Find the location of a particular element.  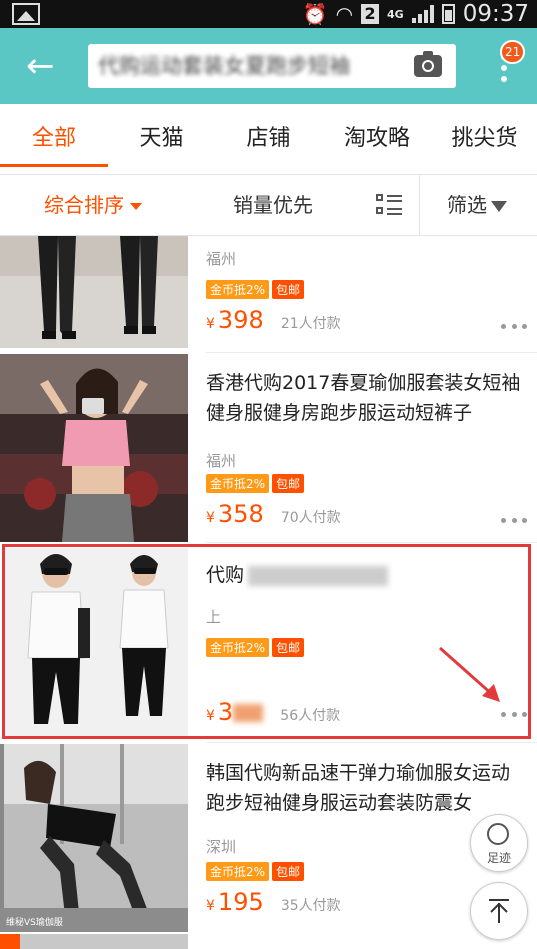

back-to-top-button is located at coordinates (499, 911).